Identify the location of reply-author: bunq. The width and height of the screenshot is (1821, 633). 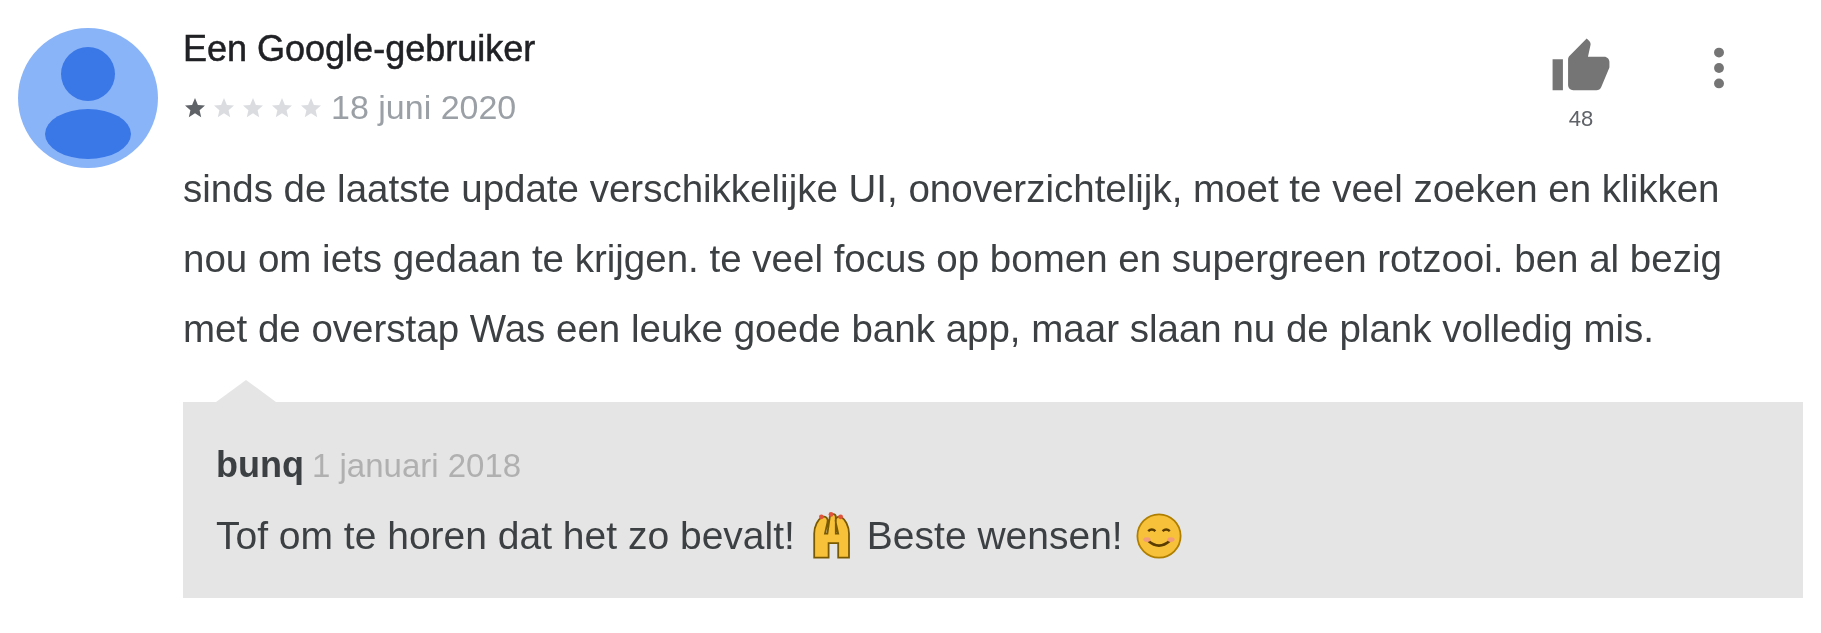
(260, 465).